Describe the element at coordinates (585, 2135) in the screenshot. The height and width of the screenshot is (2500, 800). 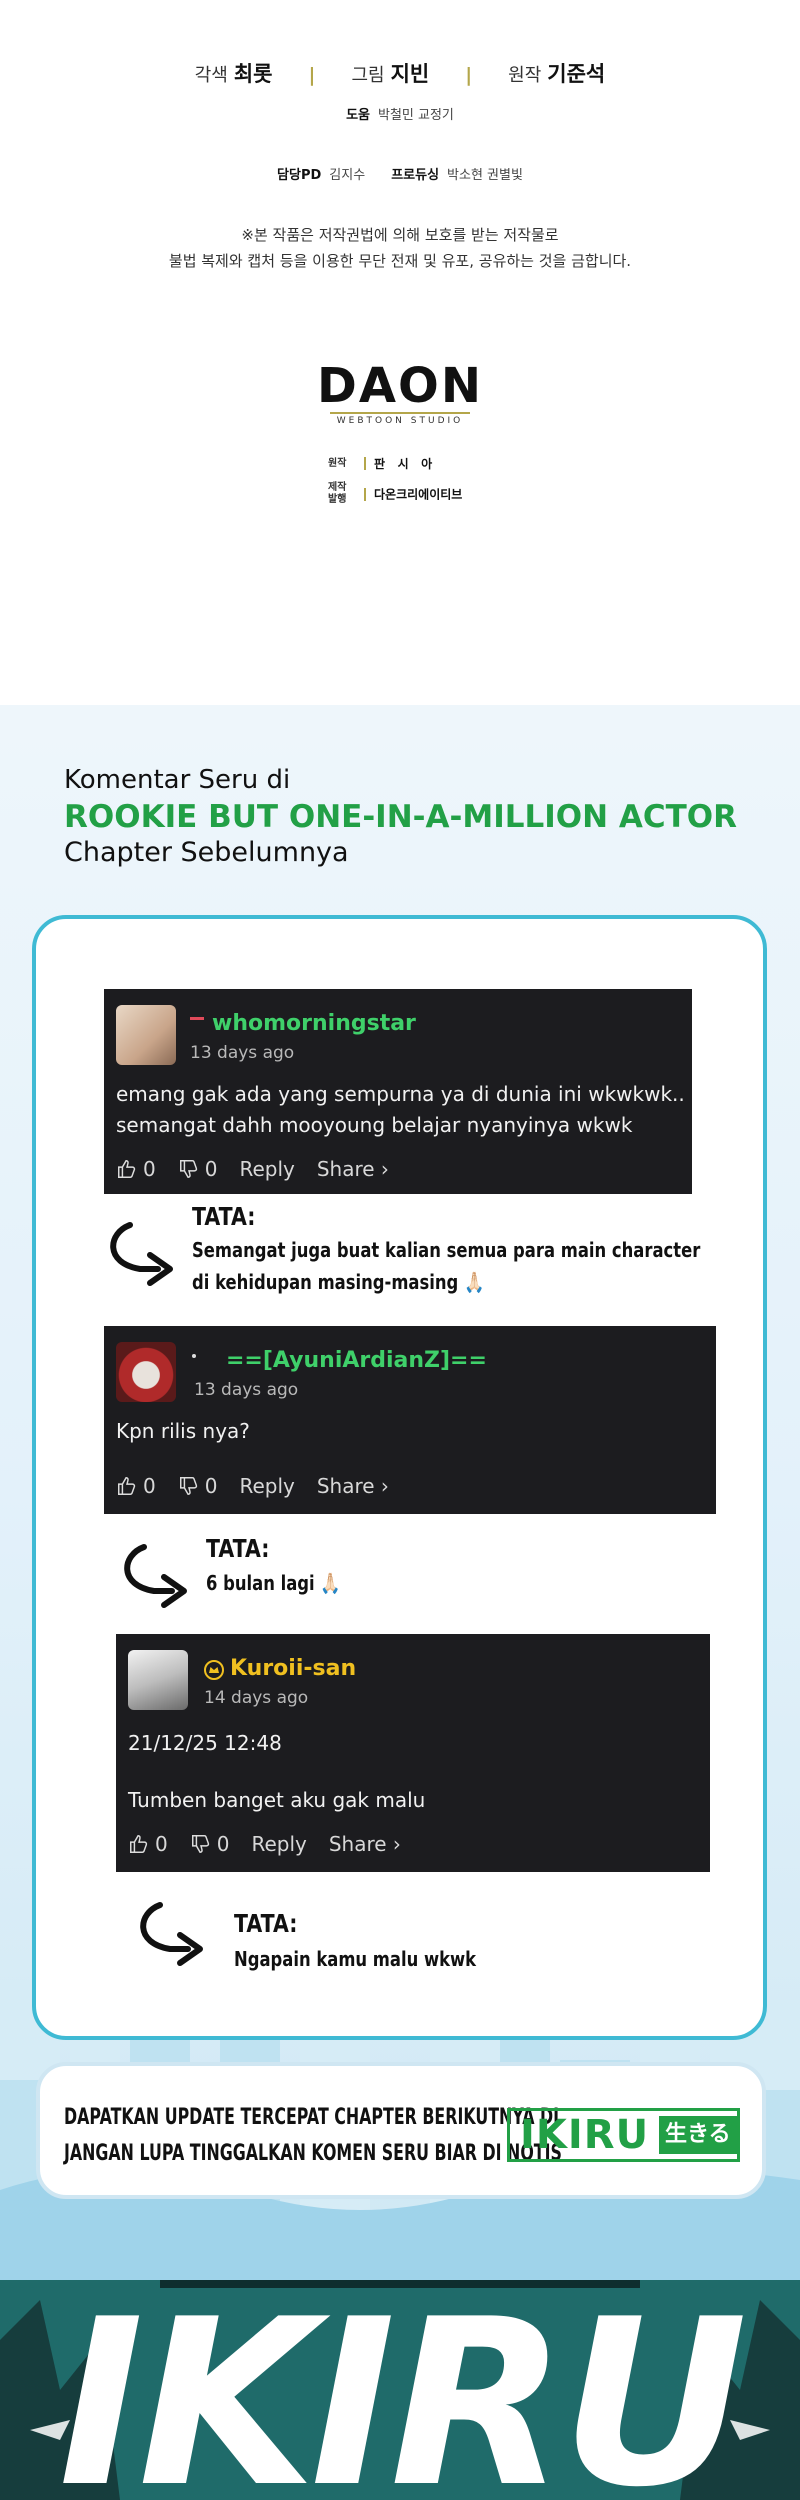
I see `ikiru-logo-text: IKIRU` at that location.